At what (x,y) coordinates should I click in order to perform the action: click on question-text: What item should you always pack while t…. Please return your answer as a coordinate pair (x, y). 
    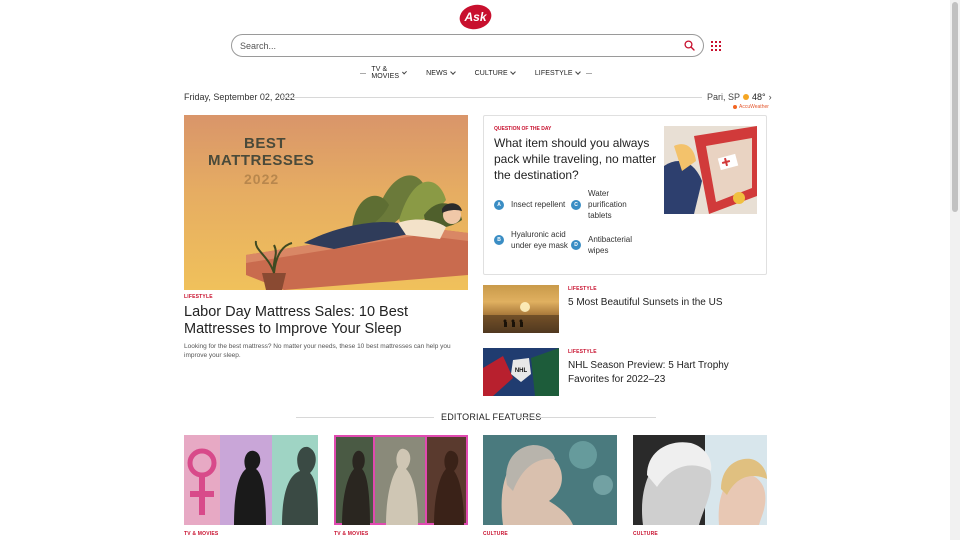
    Looking at the image, I should click on (575, 159).